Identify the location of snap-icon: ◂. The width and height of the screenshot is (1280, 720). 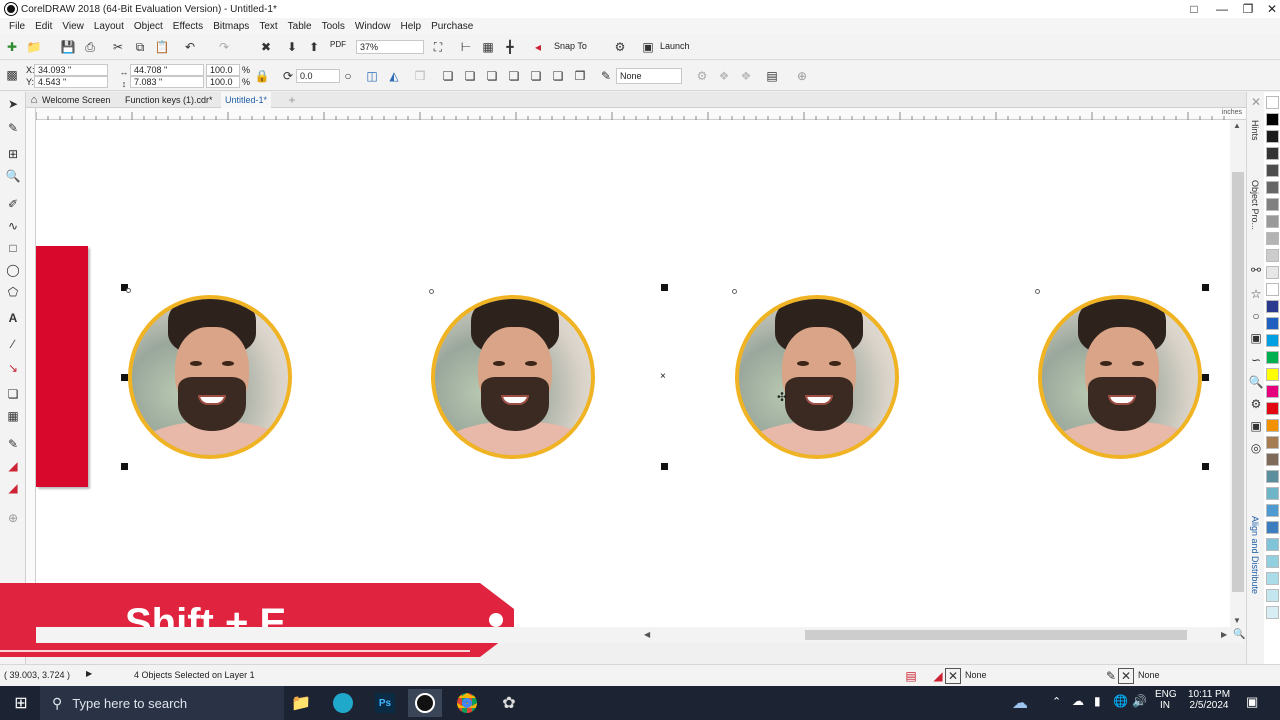
(538, 47).